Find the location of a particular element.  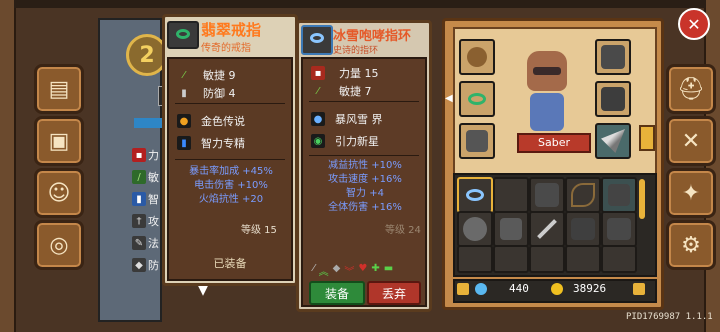

map-button: ✦ is located at coordinates (691, 193).